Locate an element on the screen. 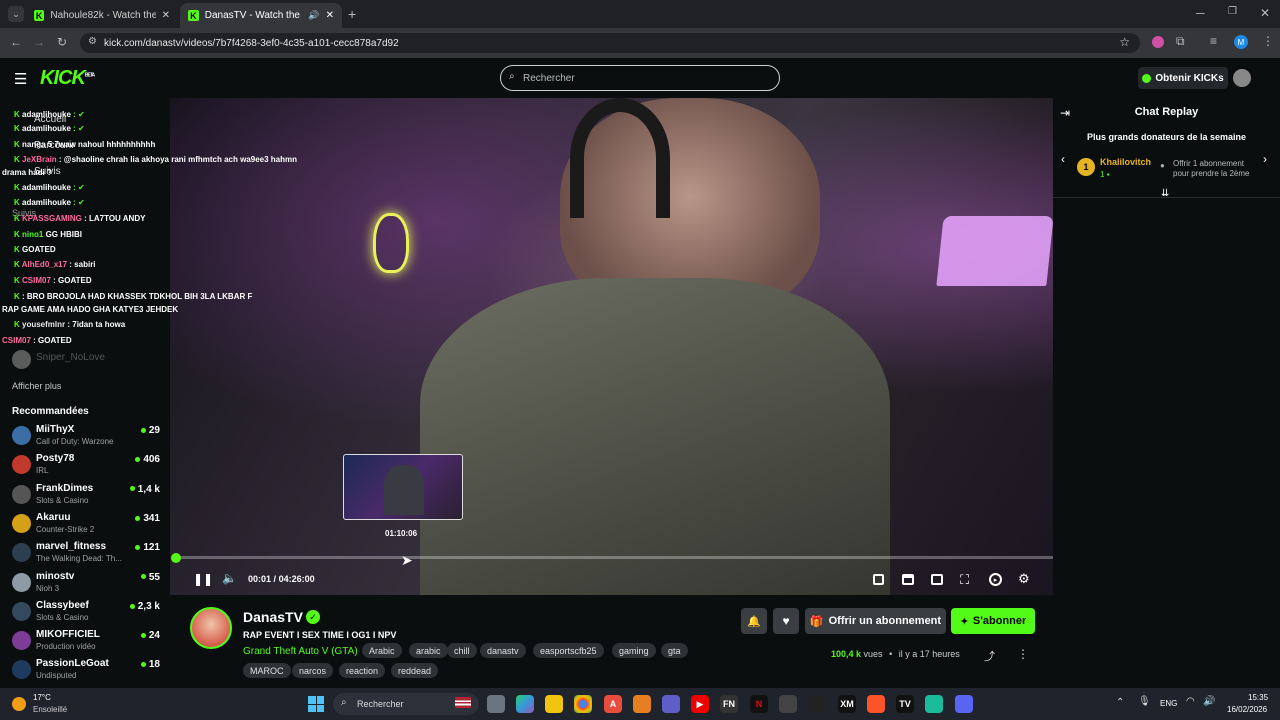 This screenshot has height=720, width=1280. follow-heart-button: ♥ is located at coordinates (786, 621).